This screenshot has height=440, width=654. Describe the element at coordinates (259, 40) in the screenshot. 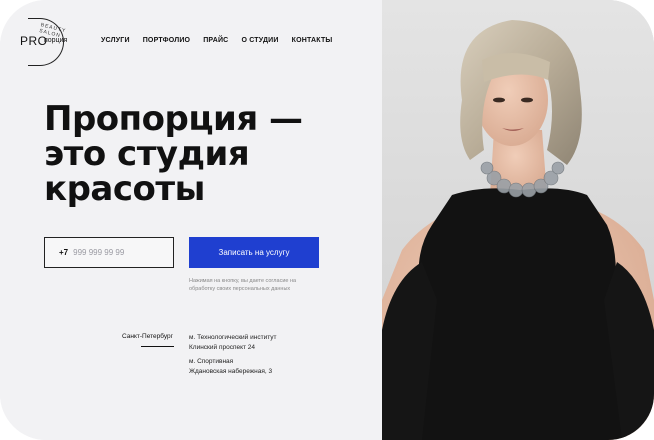

I see `nav-item-about: О СТУДИИ` at that location.